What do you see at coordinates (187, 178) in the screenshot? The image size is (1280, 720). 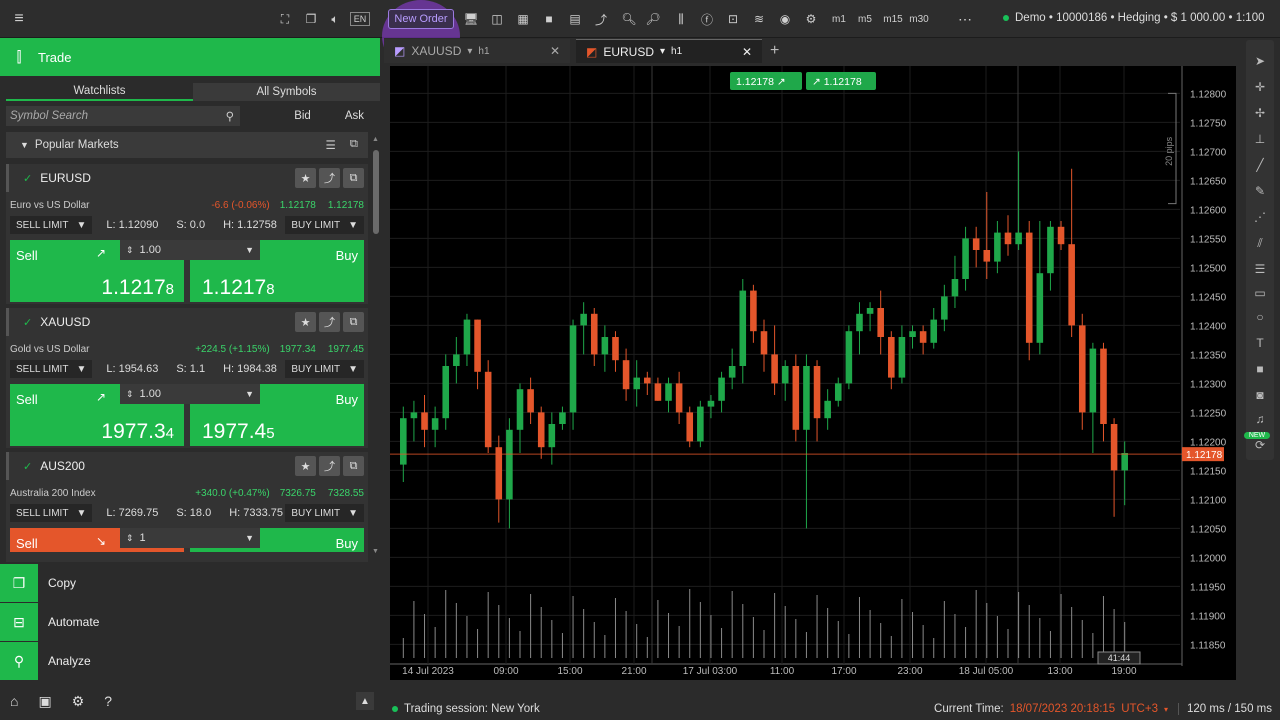 I see `symbol-row: ✓ EURUSD ★ ⤴ ⧉` at bounding box center [187, 178].